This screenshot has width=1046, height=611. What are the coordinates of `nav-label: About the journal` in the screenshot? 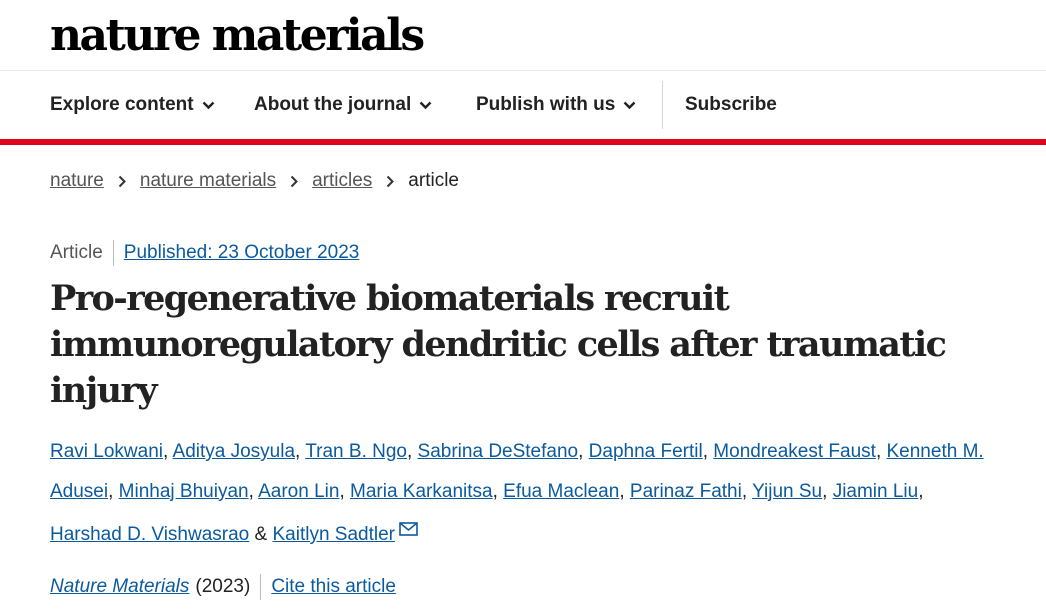 It's located at (333, 104).